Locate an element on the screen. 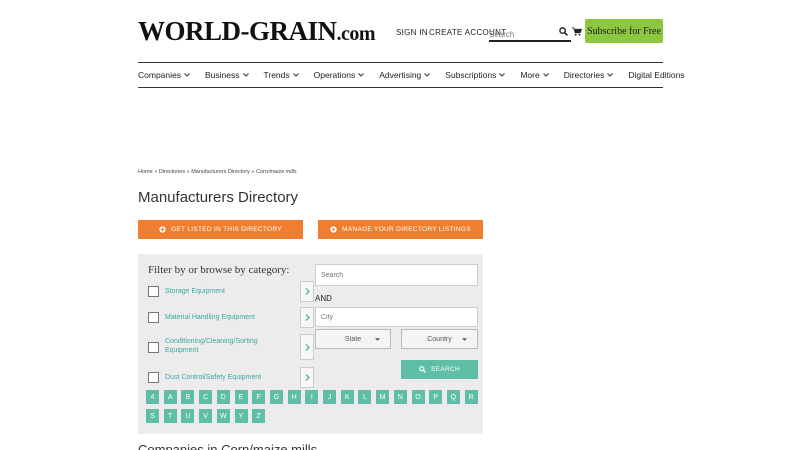 Image resolution: width=800 pixels, height=450 pixels. nav-item-label: Advertising is located at coordinates (400, 75).